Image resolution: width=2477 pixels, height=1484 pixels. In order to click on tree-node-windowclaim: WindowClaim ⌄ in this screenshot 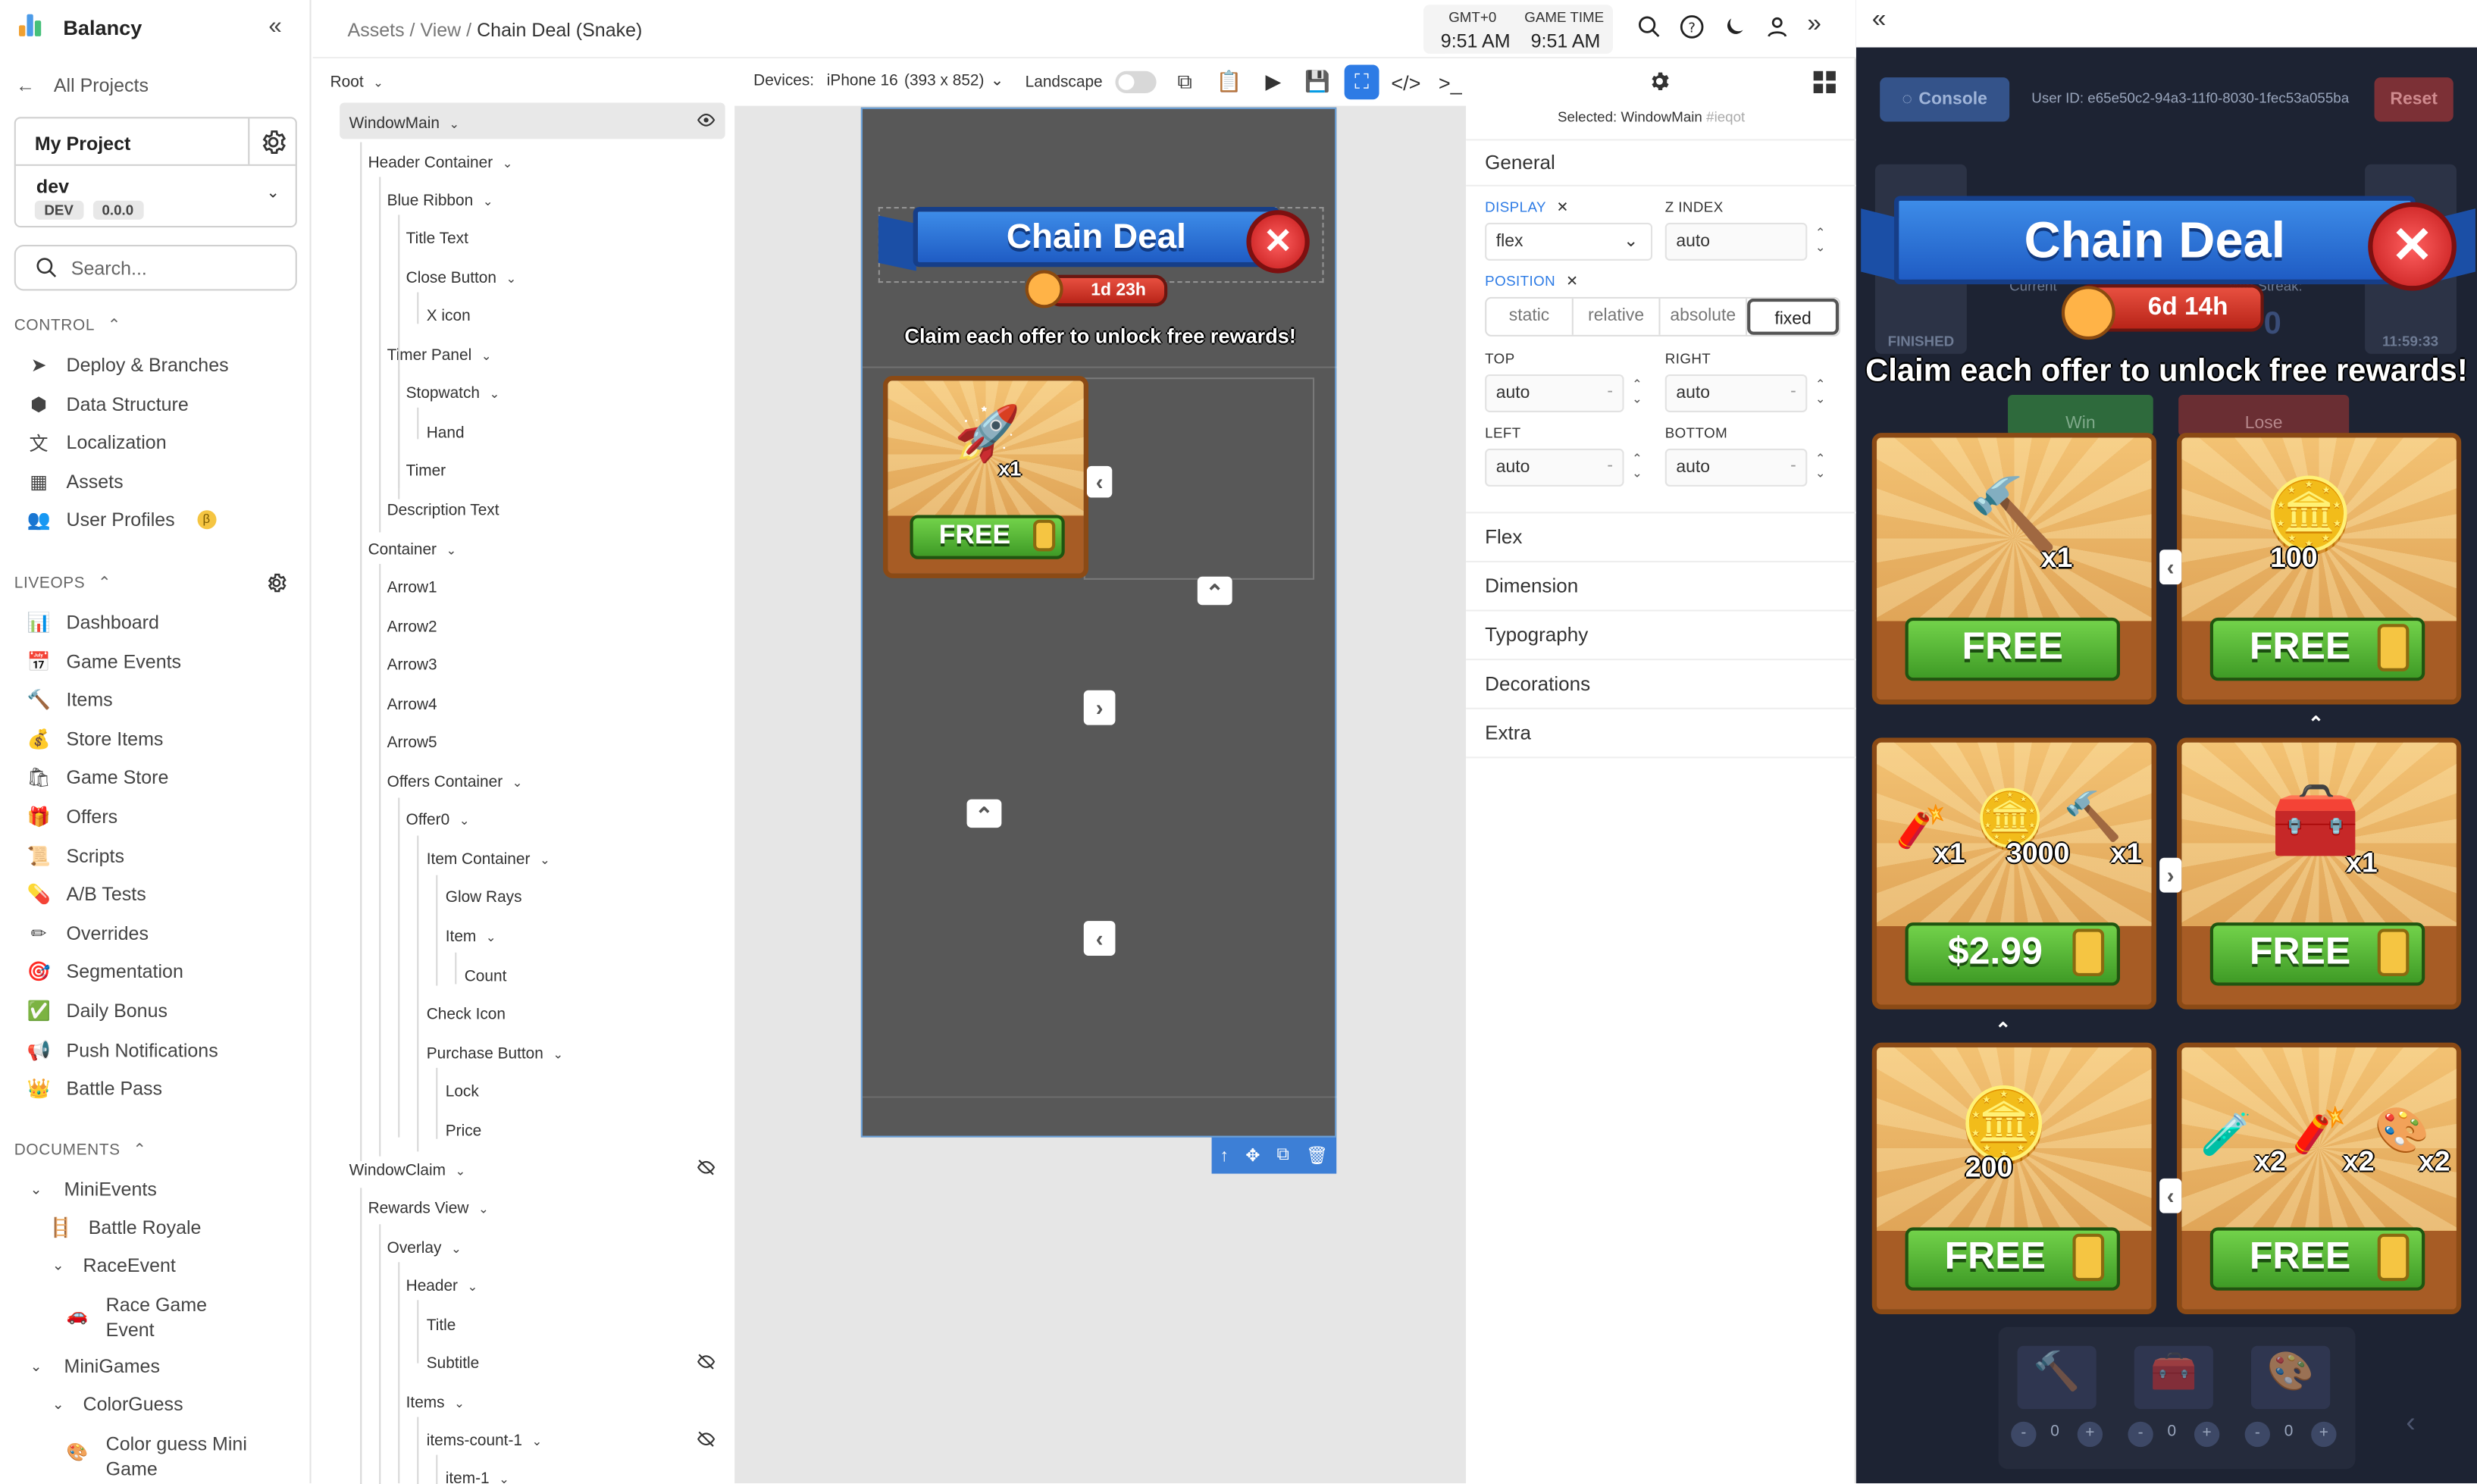, I will do `click(407, 1170)`.